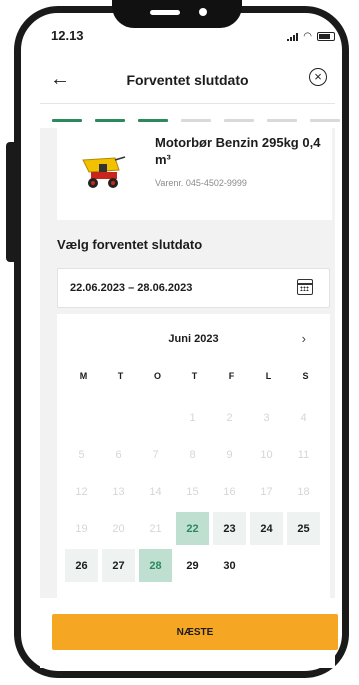 The width and height of the screenshot is (359, 685). Describe the element at coordinates (193, 288) in the screenshot. I see `date-range-field: 22.06.2023 – 28.06.2023` at that location.